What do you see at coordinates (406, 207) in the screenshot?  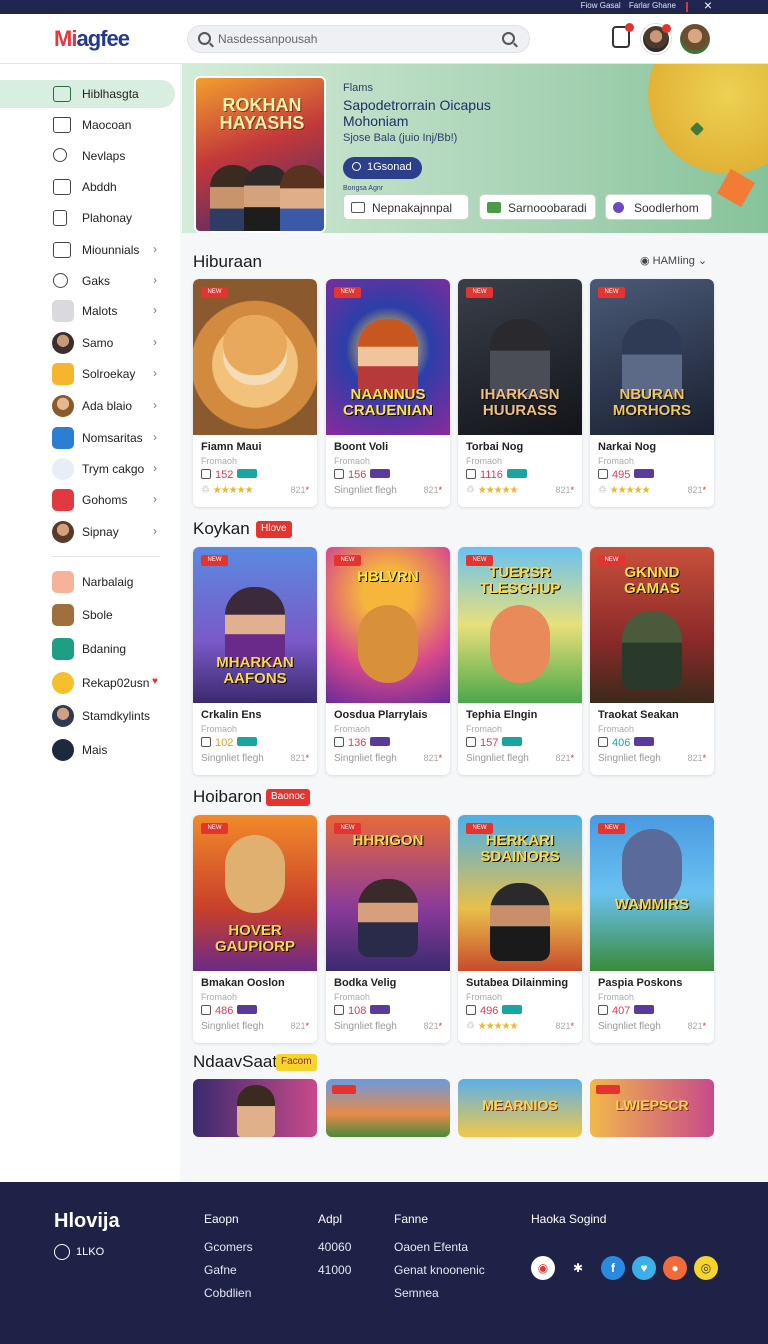 I see `hero-pill: Nepnakajnnpal` at bounding box center [406, 207].